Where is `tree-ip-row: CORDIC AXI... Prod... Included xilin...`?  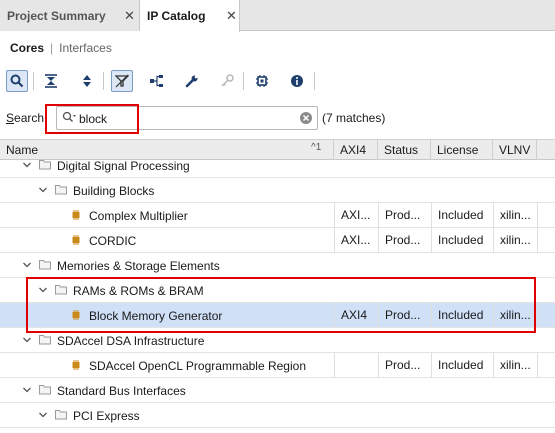 tree-ip-row: CORDIC AXI... Prod... Included xilin... is located at coordinates (277, 240).